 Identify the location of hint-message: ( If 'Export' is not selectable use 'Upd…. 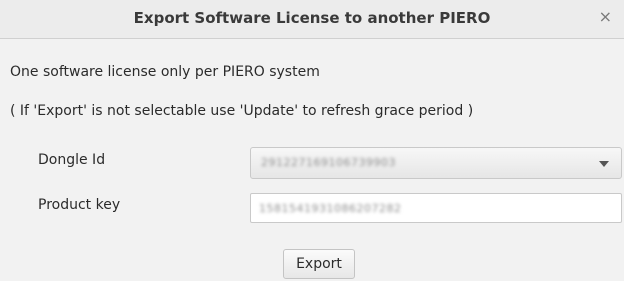
(242, 111).